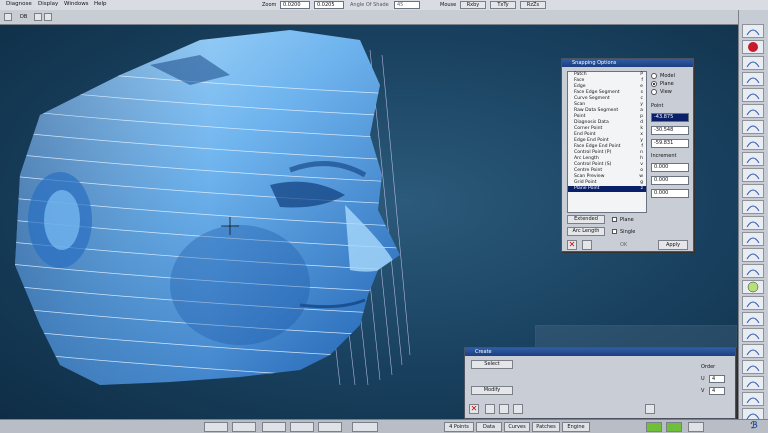  I want to click on create-panel-title: Create, so click(600, 352).